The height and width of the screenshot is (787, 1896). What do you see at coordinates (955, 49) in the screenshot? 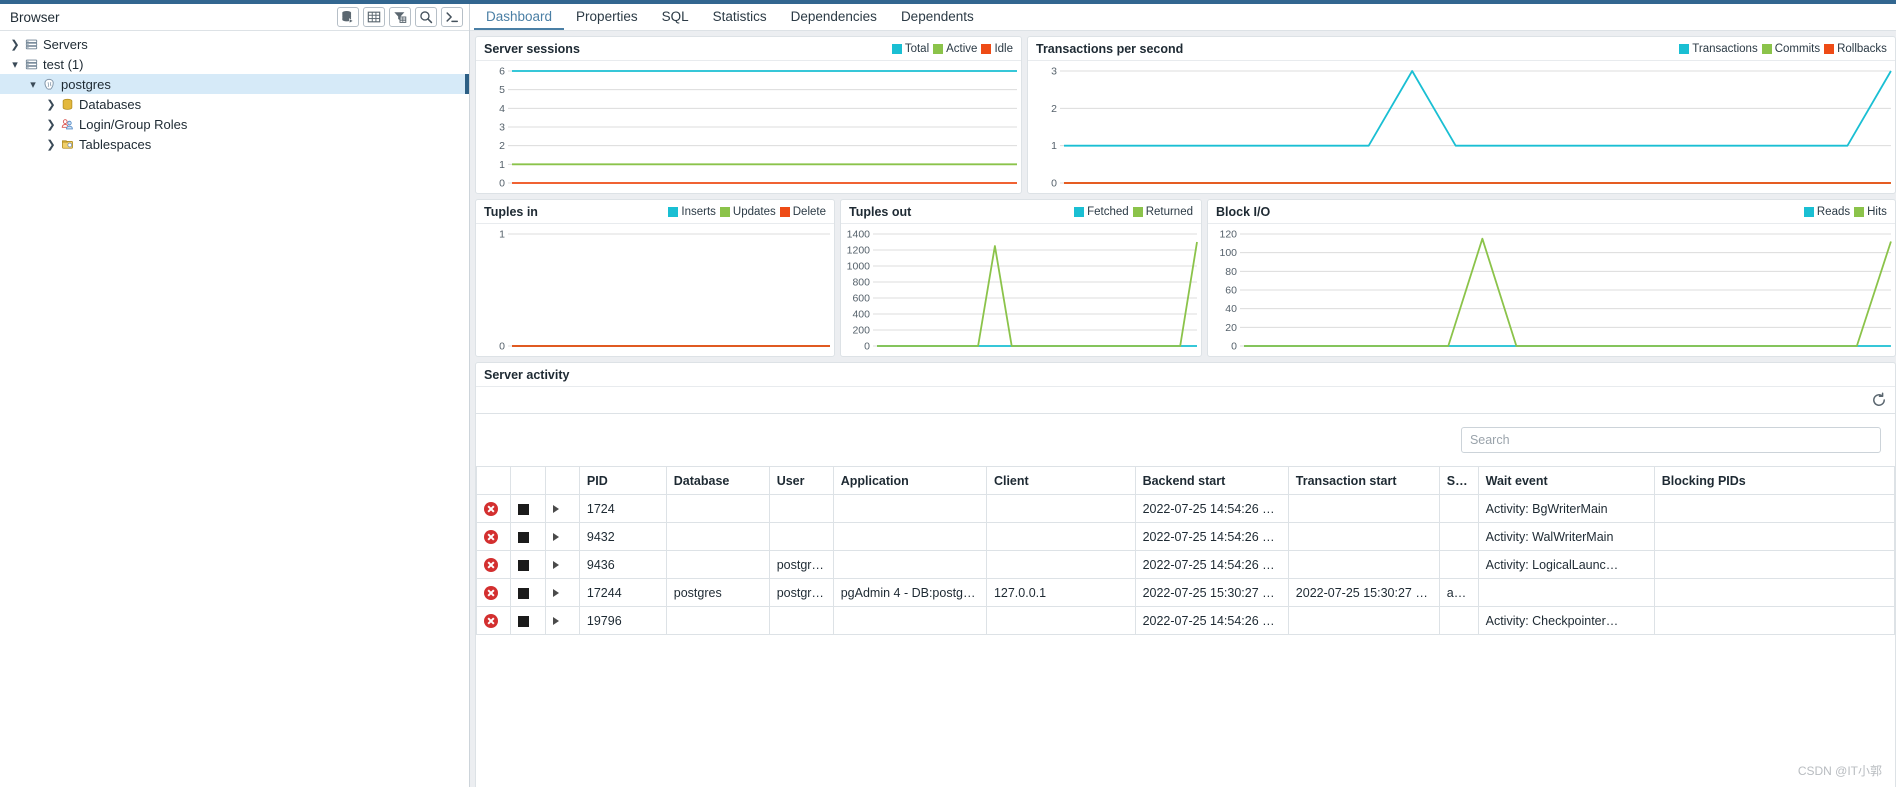
I see `legend-item: Active` at bounding box center [955, 49].